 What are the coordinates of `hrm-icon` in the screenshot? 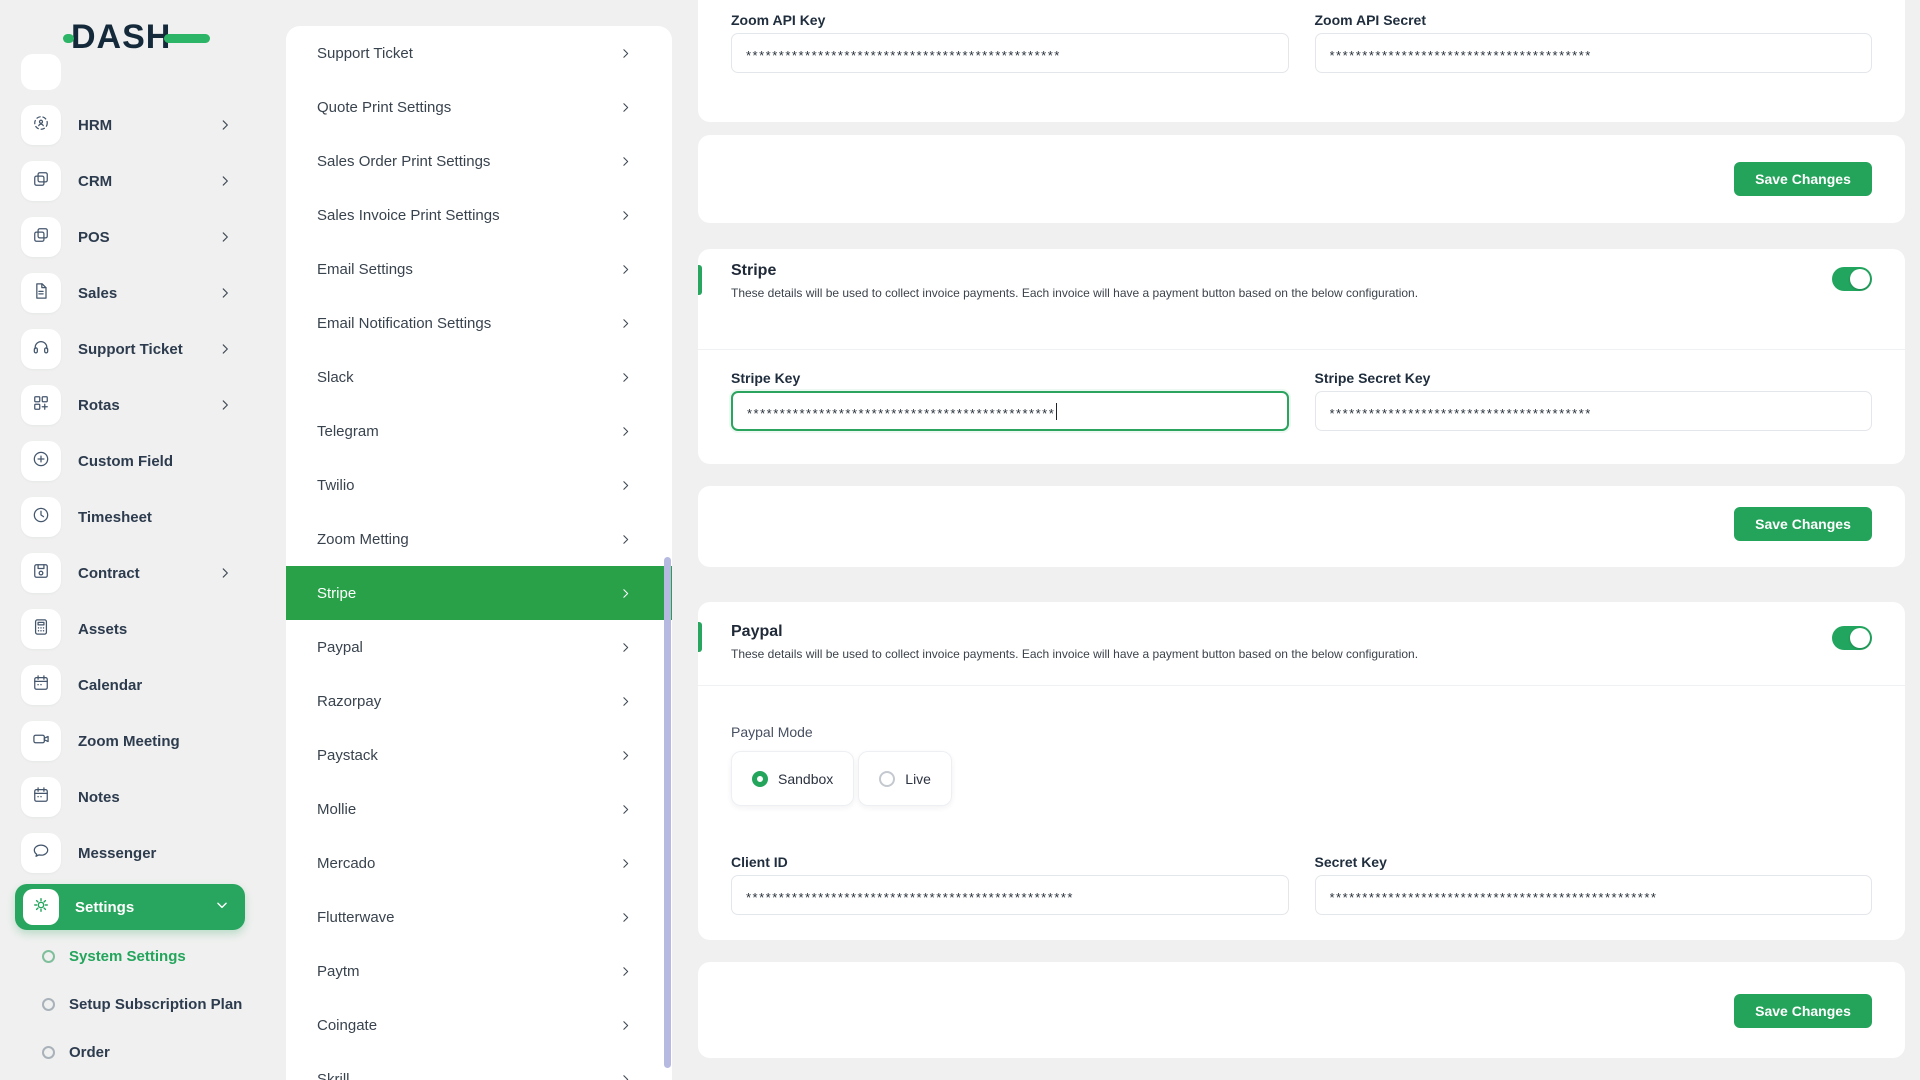 It's located at (41, 125).